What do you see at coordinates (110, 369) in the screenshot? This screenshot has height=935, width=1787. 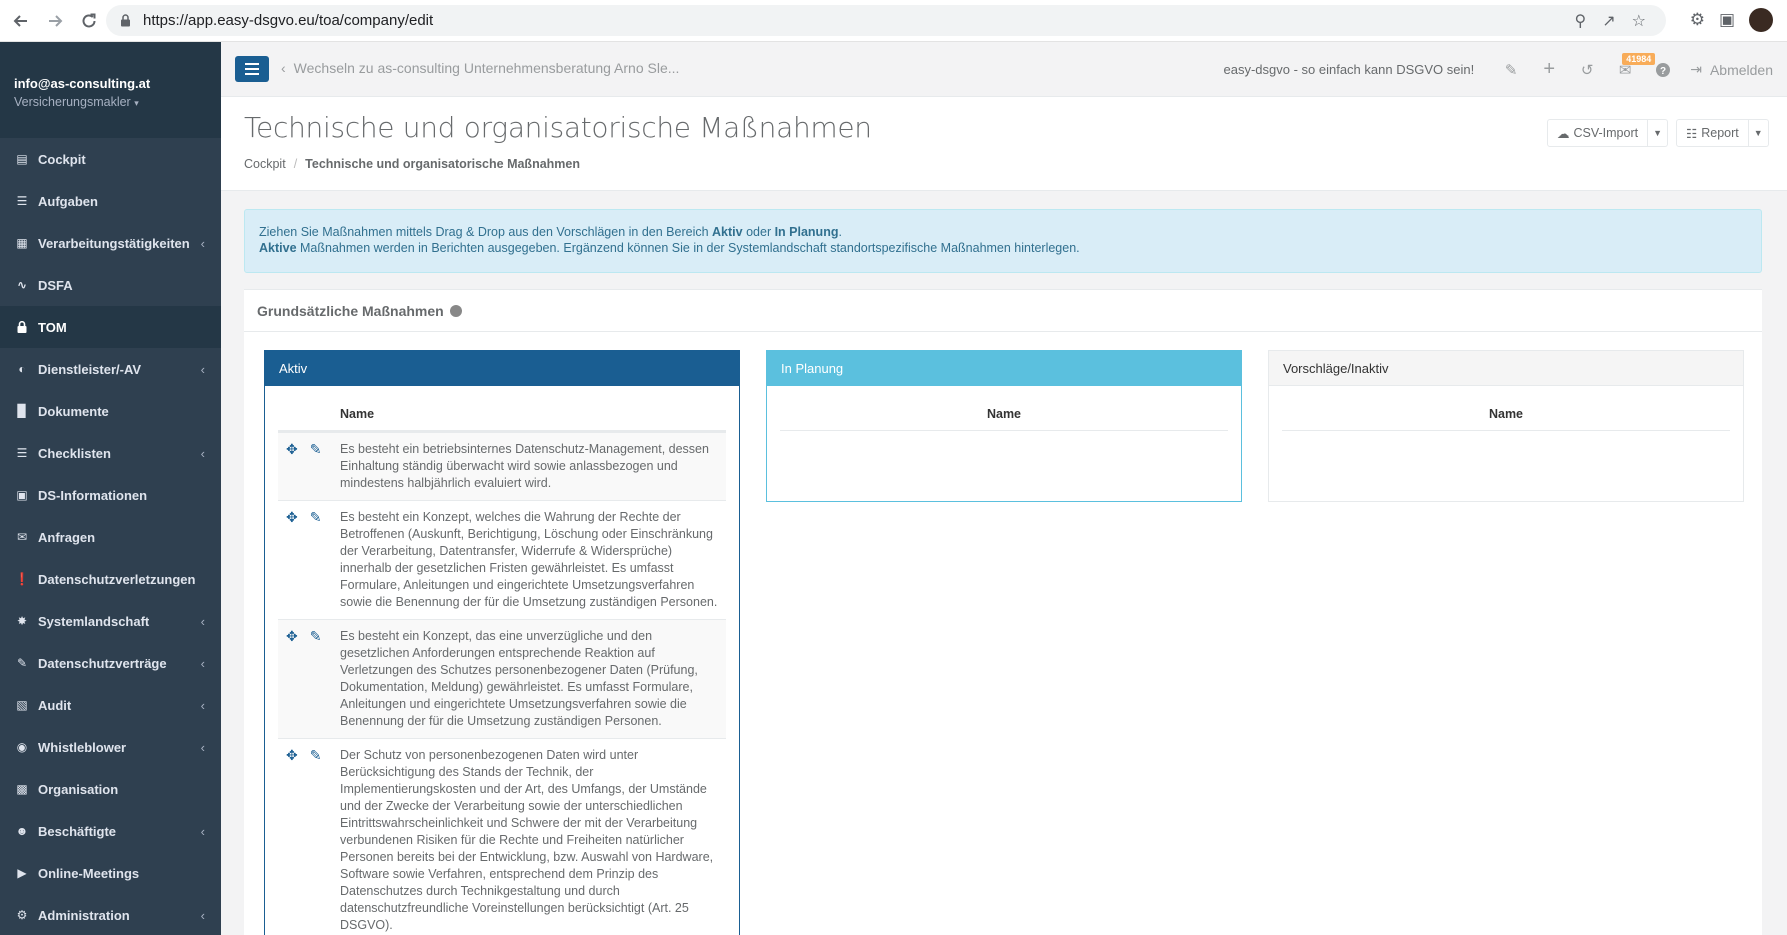 I see `sidebar-item-dienstleister: ◐ Dienstleister/-AV ‹` at bounding box center [110, 369].